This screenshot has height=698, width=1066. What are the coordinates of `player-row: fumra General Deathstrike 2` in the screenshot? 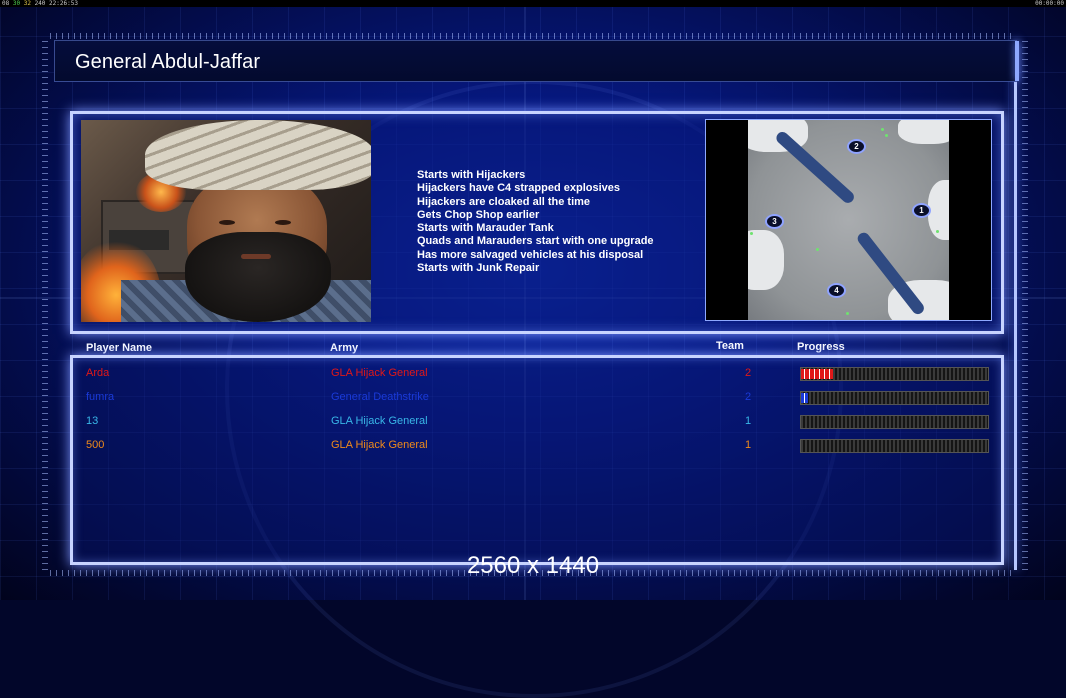 It's located at (537, 398).